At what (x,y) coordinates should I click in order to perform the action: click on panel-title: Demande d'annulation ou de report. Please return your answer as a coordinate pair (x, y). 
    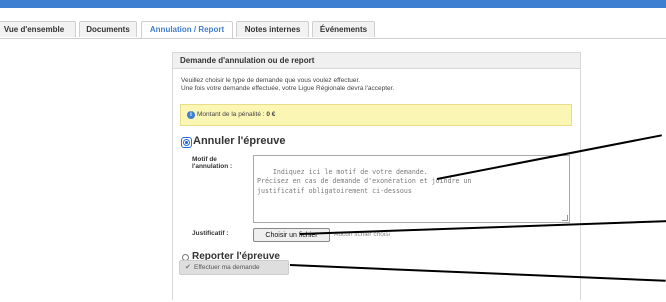
    Looking at the image, I should click on (376, 61).